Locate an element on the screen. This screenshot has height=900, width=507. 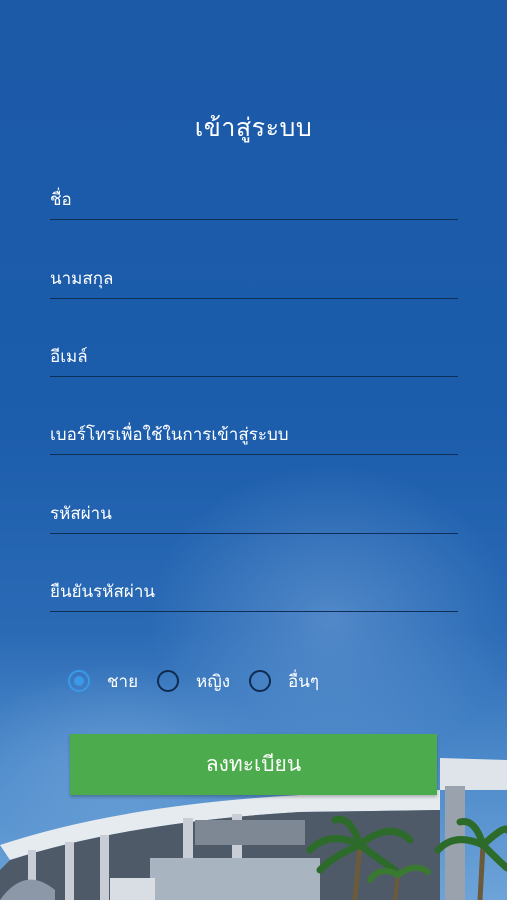
confirm-password-input is located at coordinates (254, 589).